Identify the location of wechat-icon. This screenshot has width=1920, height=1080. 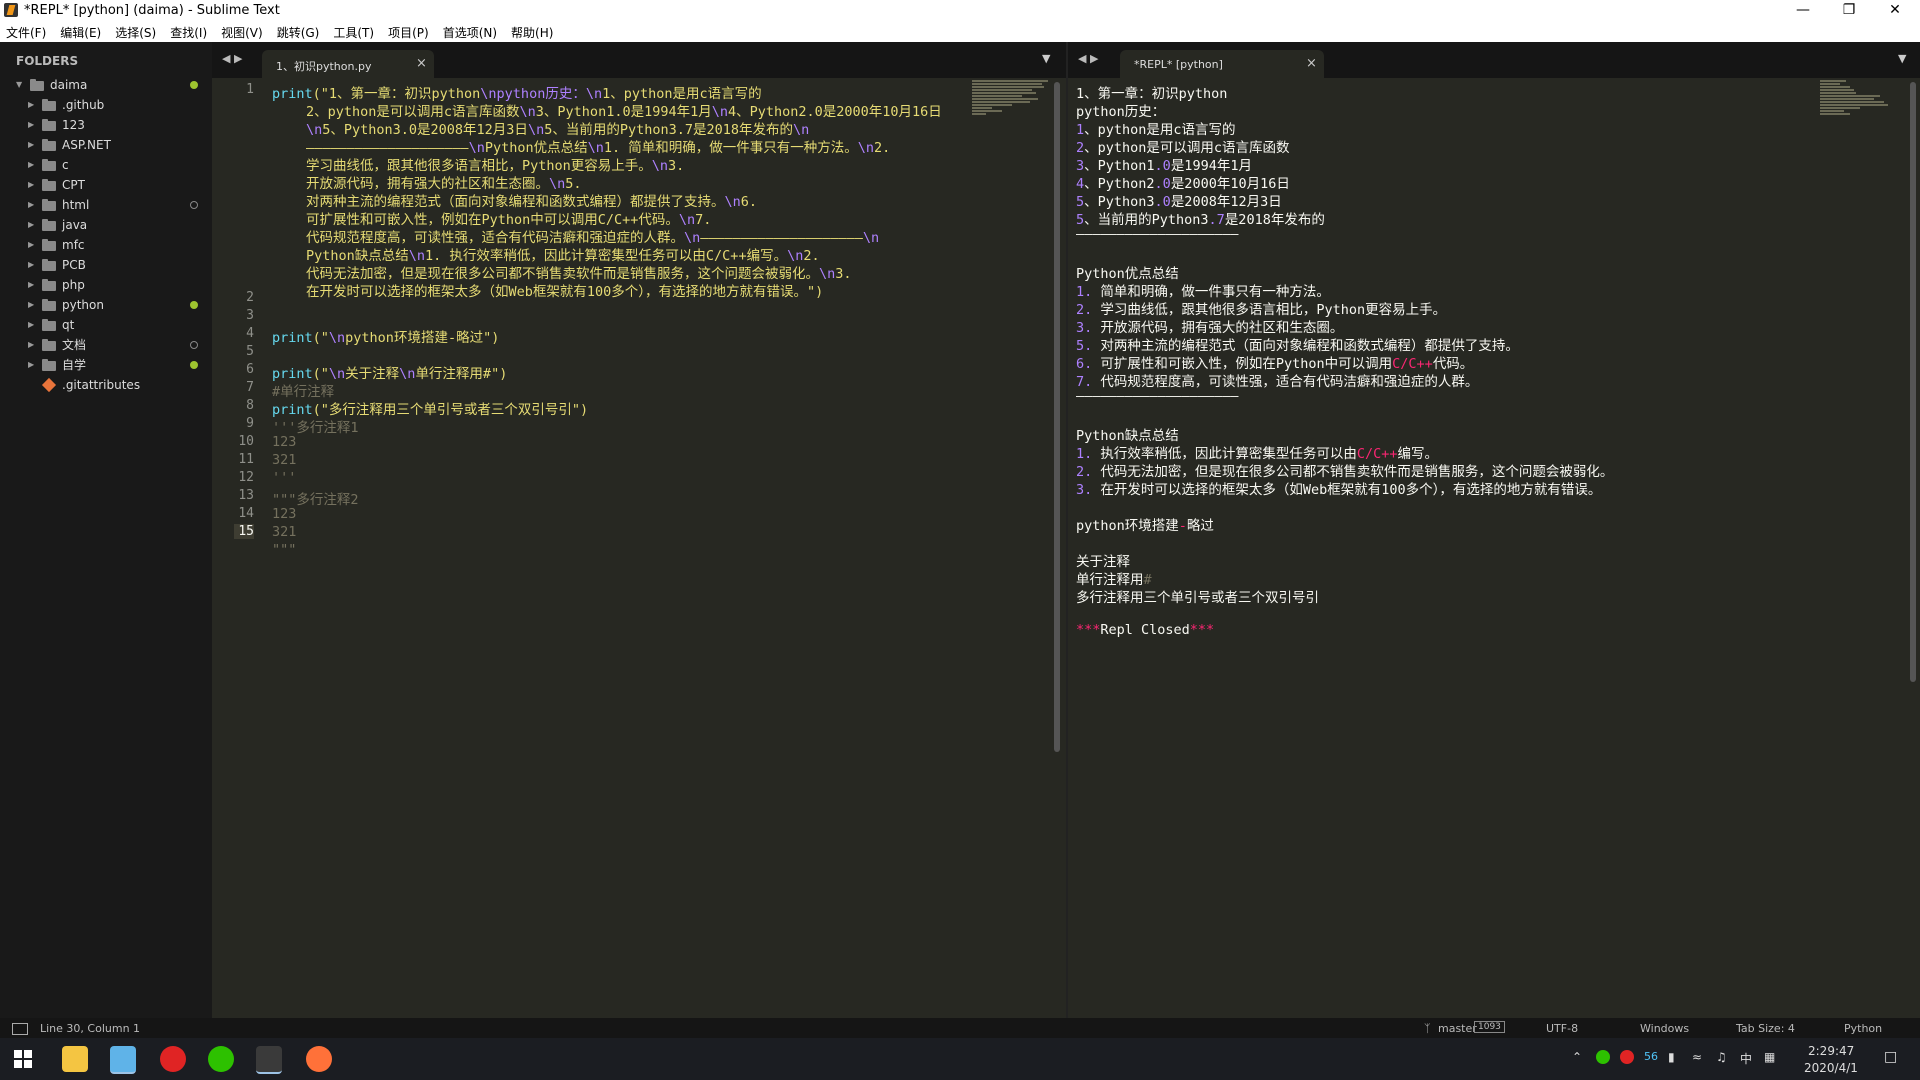
(221, 1059).